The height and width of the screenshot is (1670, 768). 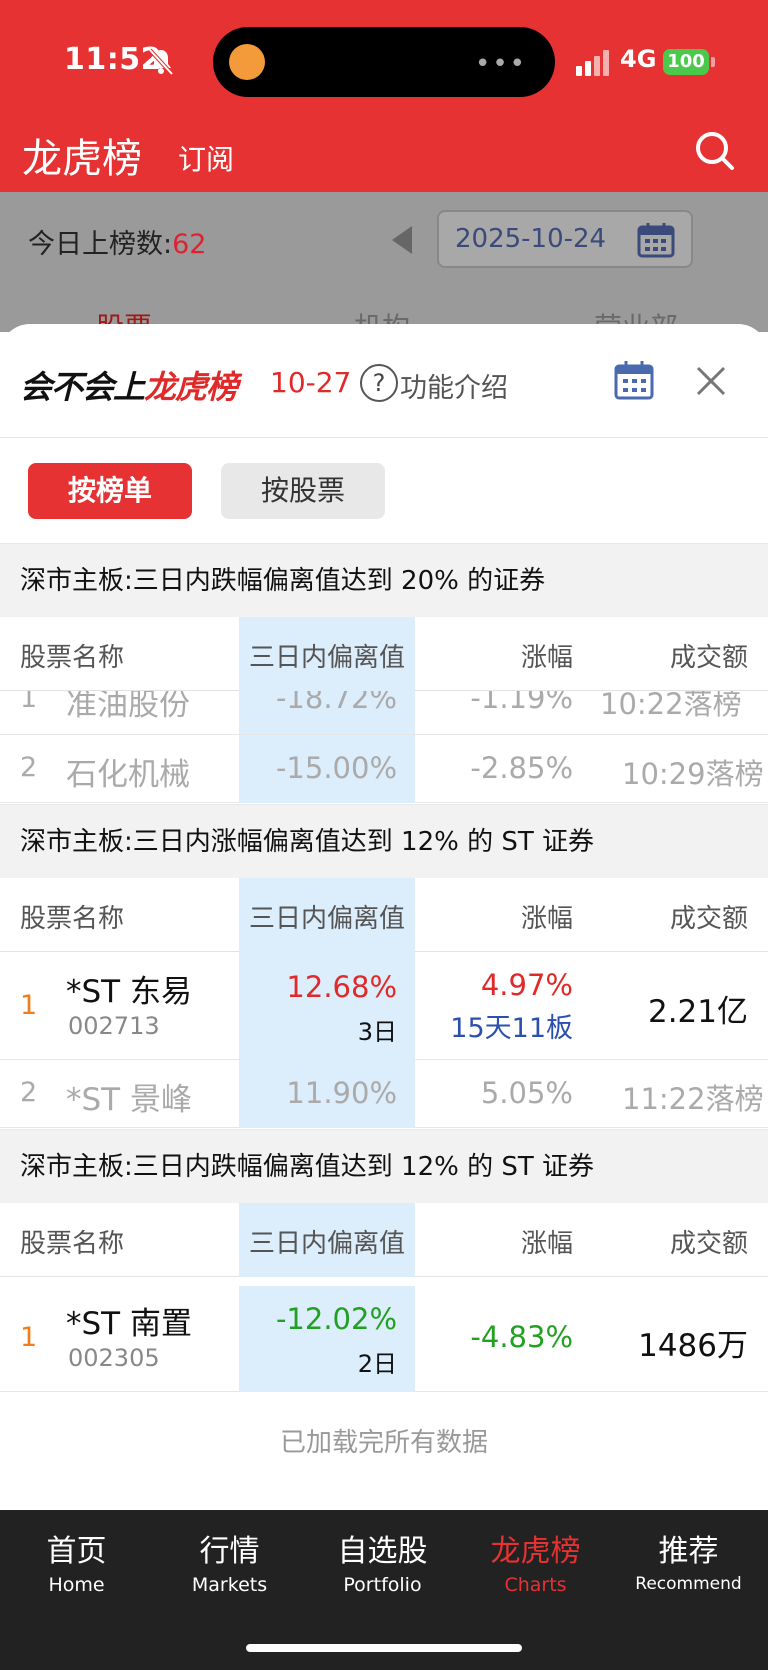 I want to click on segment-by-stock: 按股票, so click(x=303, y=491).